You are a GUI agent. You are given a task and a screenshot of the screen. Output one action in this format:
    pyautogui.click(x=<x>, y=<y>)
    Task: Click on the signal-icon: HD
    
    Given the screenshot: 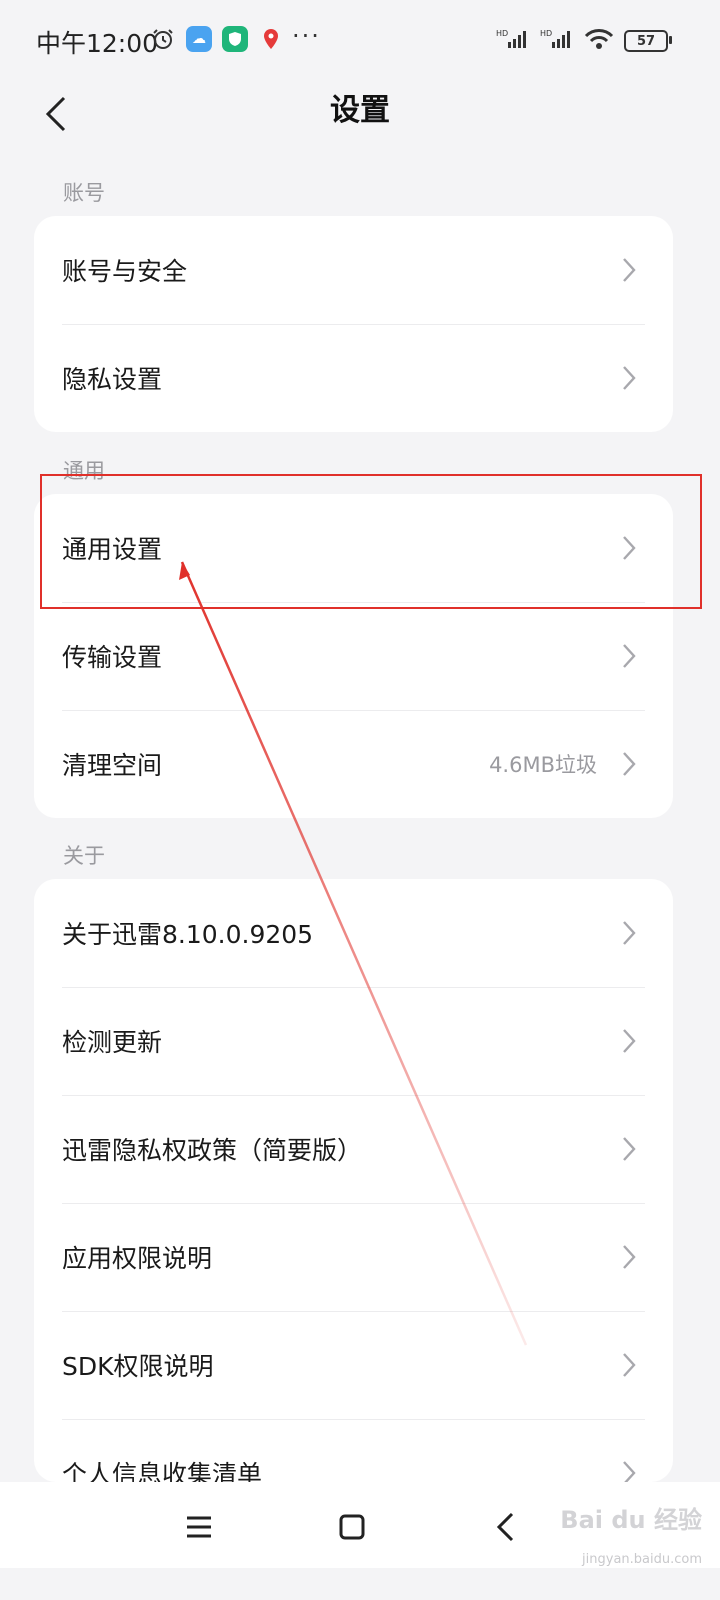 What is the action you would take?
    pyautogui.click(x=513, y=41)
    